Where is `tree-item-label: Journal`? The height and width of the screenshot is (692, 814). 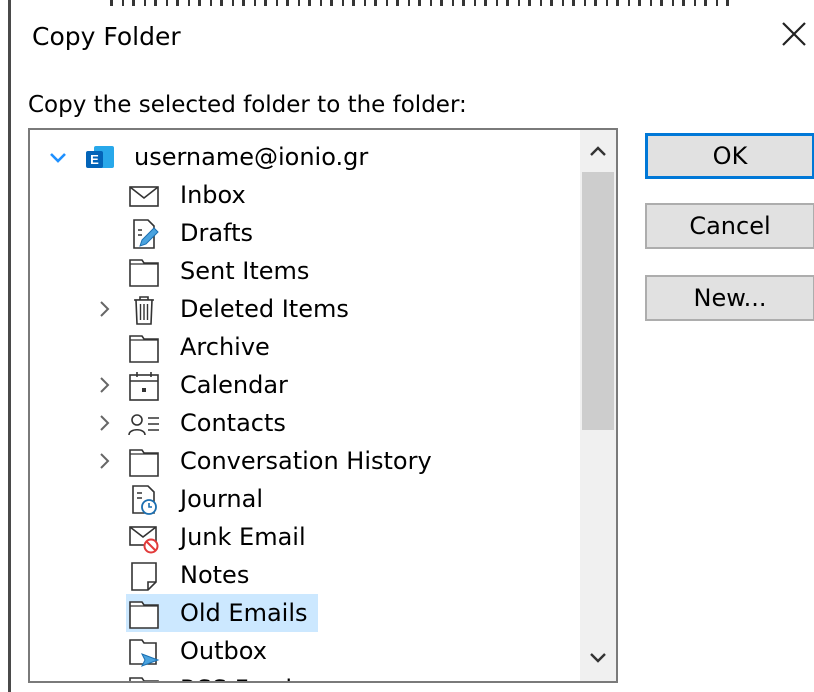
tree-item-label: Journal is located at coordinates (222, 499).